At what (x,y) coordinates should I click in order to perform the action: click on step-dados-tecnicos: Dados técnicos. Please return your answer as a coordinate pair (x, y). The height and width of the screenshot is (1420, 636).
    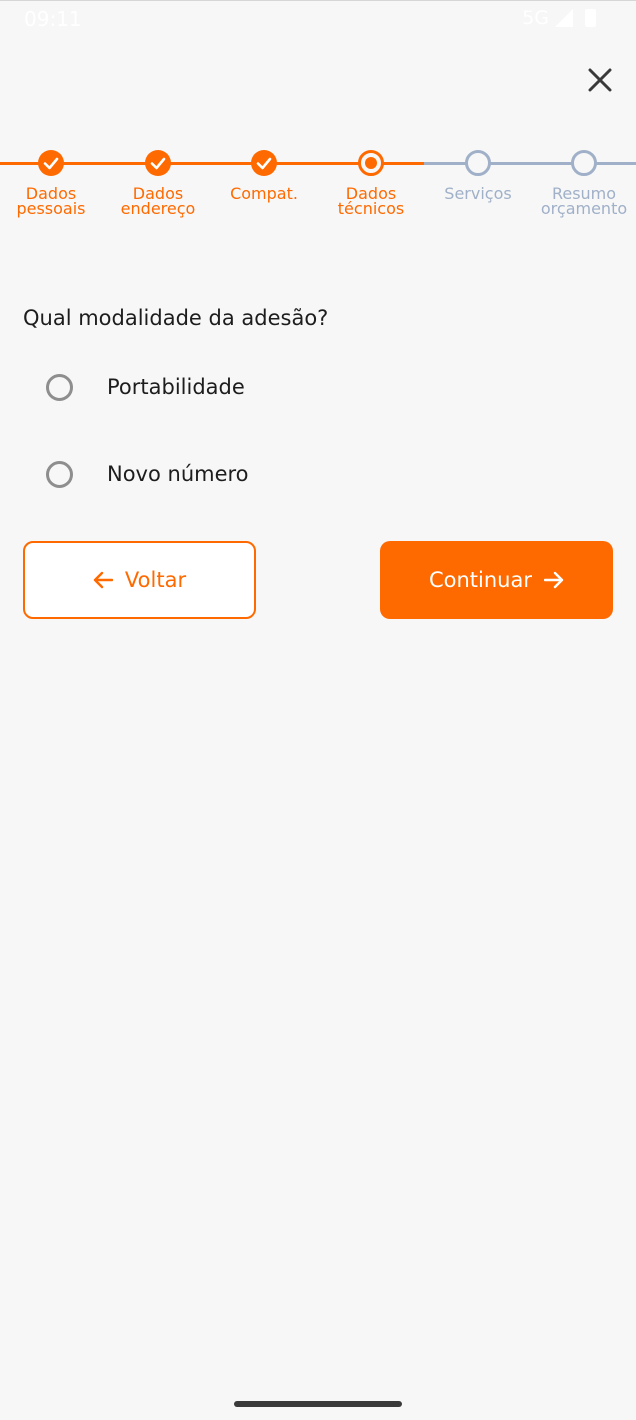
    Looking at the image, I should click on (371, 184).